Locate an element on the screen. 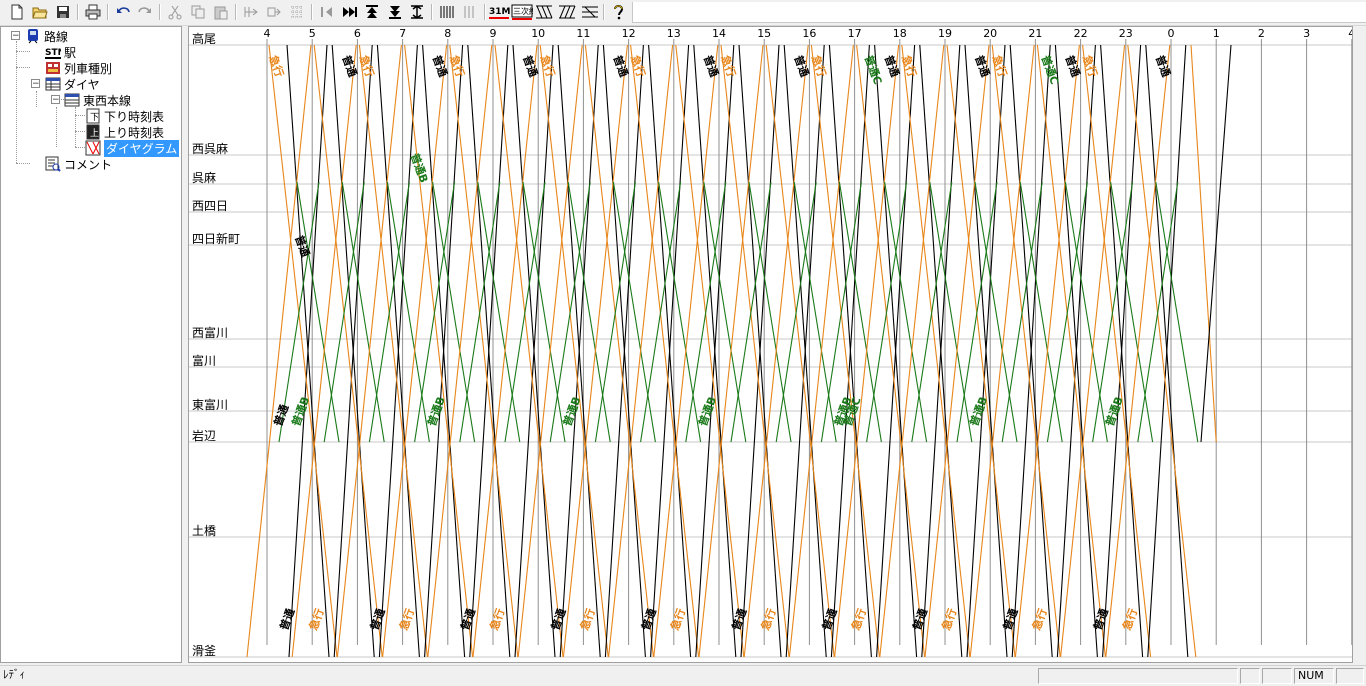  bottom-station-button is located at coordinates (395, 12).